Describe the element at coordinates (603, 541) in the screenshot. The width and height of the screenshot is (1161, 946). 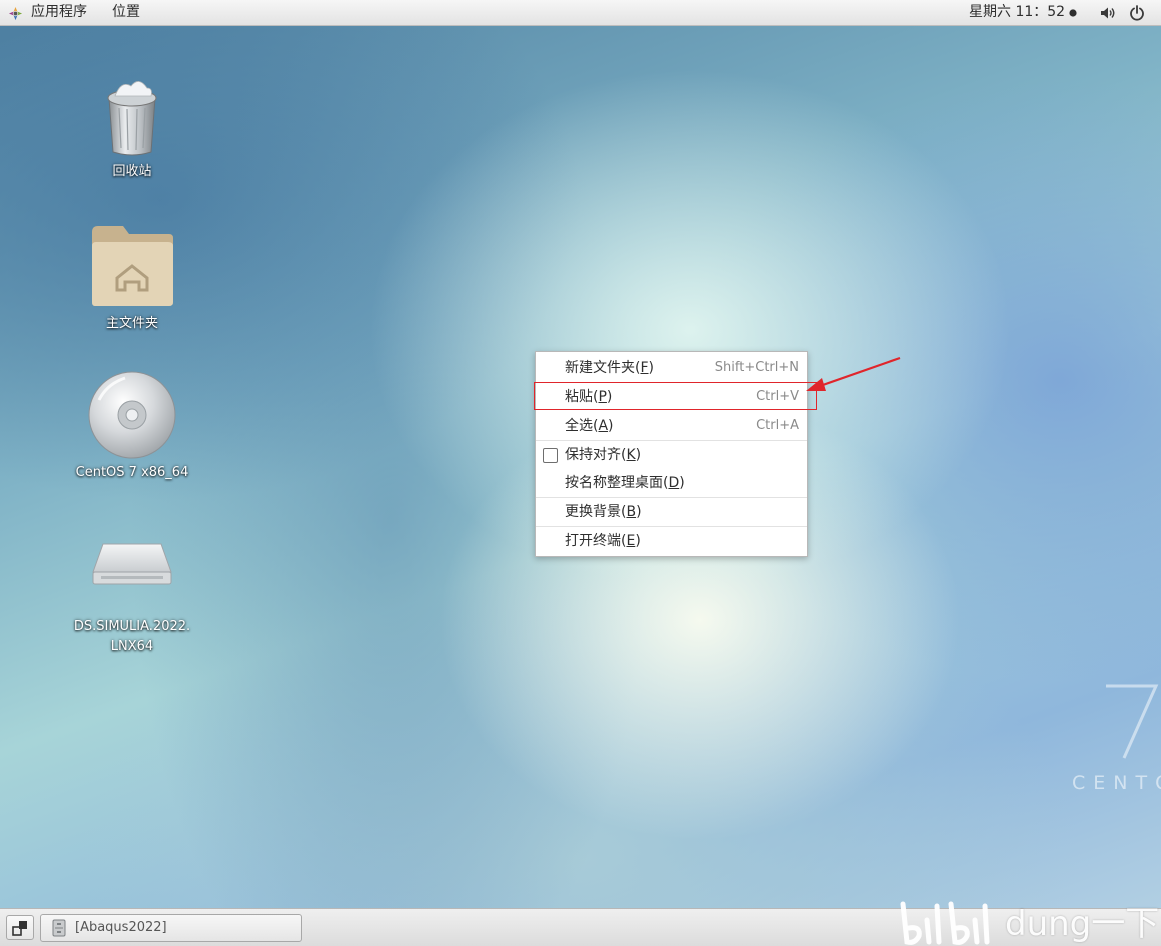
I see `menu-item-label: 打开终端(E)` at that location.